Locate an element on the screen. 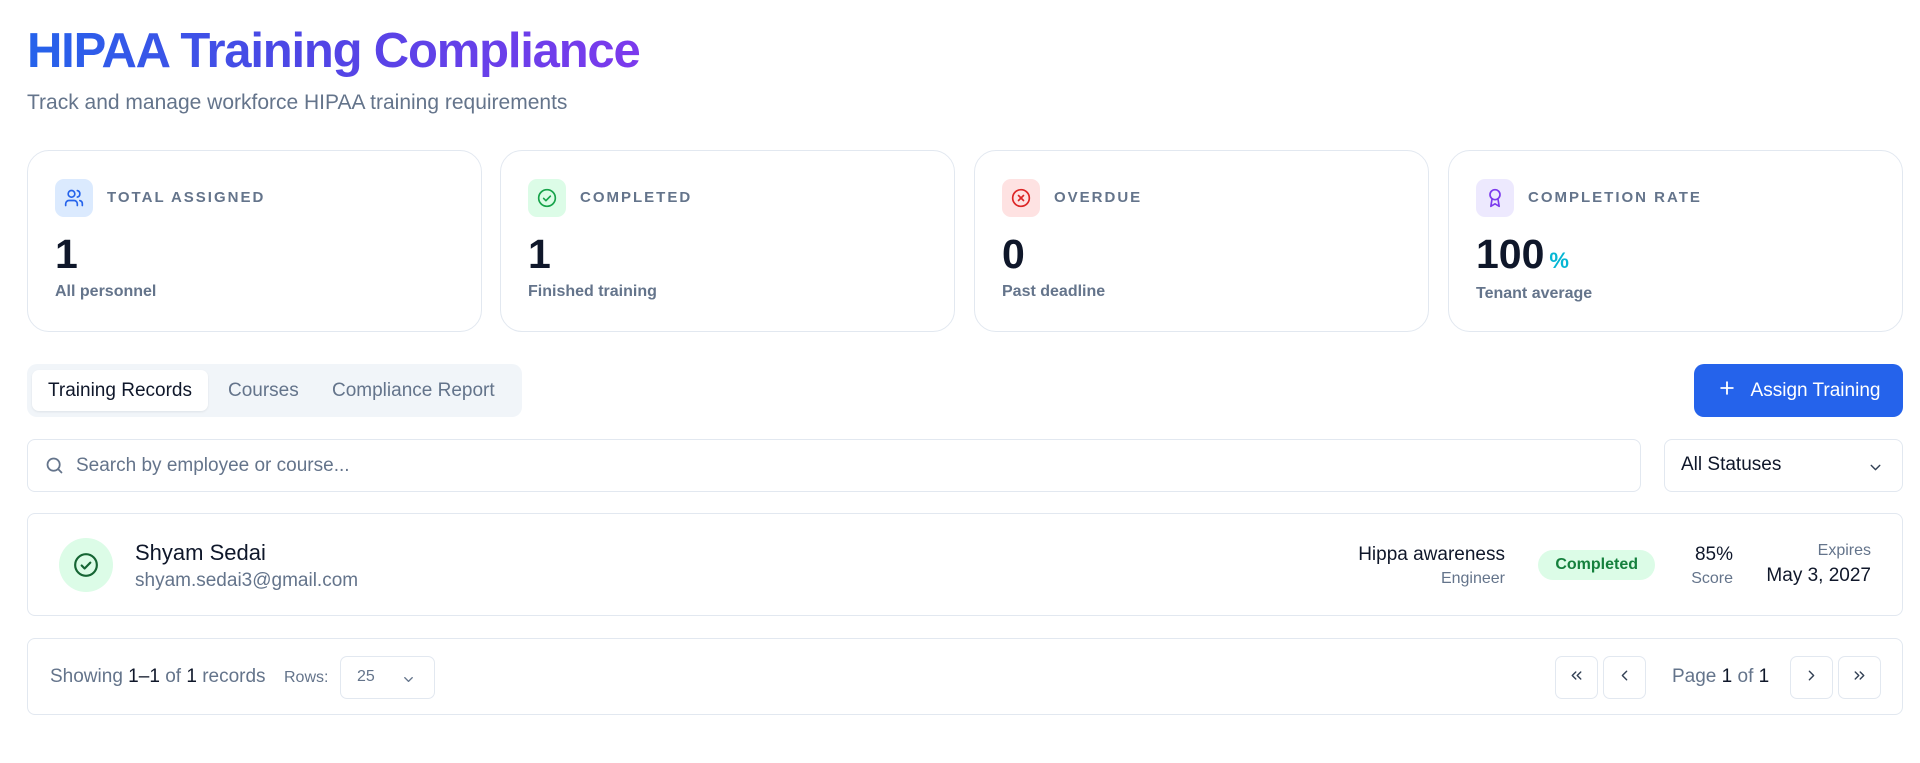 The width and height of the screenshot is (1920, 763). employee-name: Shyam Sedai is located at coordinates (200, 552).